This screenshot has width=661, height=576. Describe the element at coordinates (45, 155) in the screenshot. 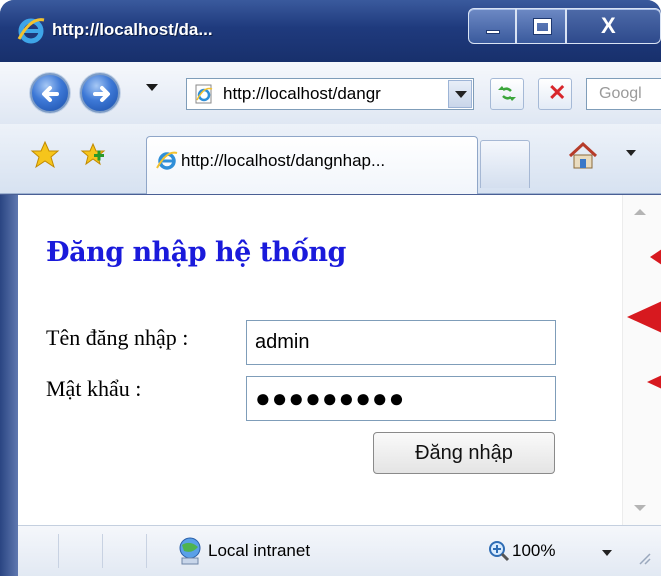

I see `favorites-star-icon` at that location.